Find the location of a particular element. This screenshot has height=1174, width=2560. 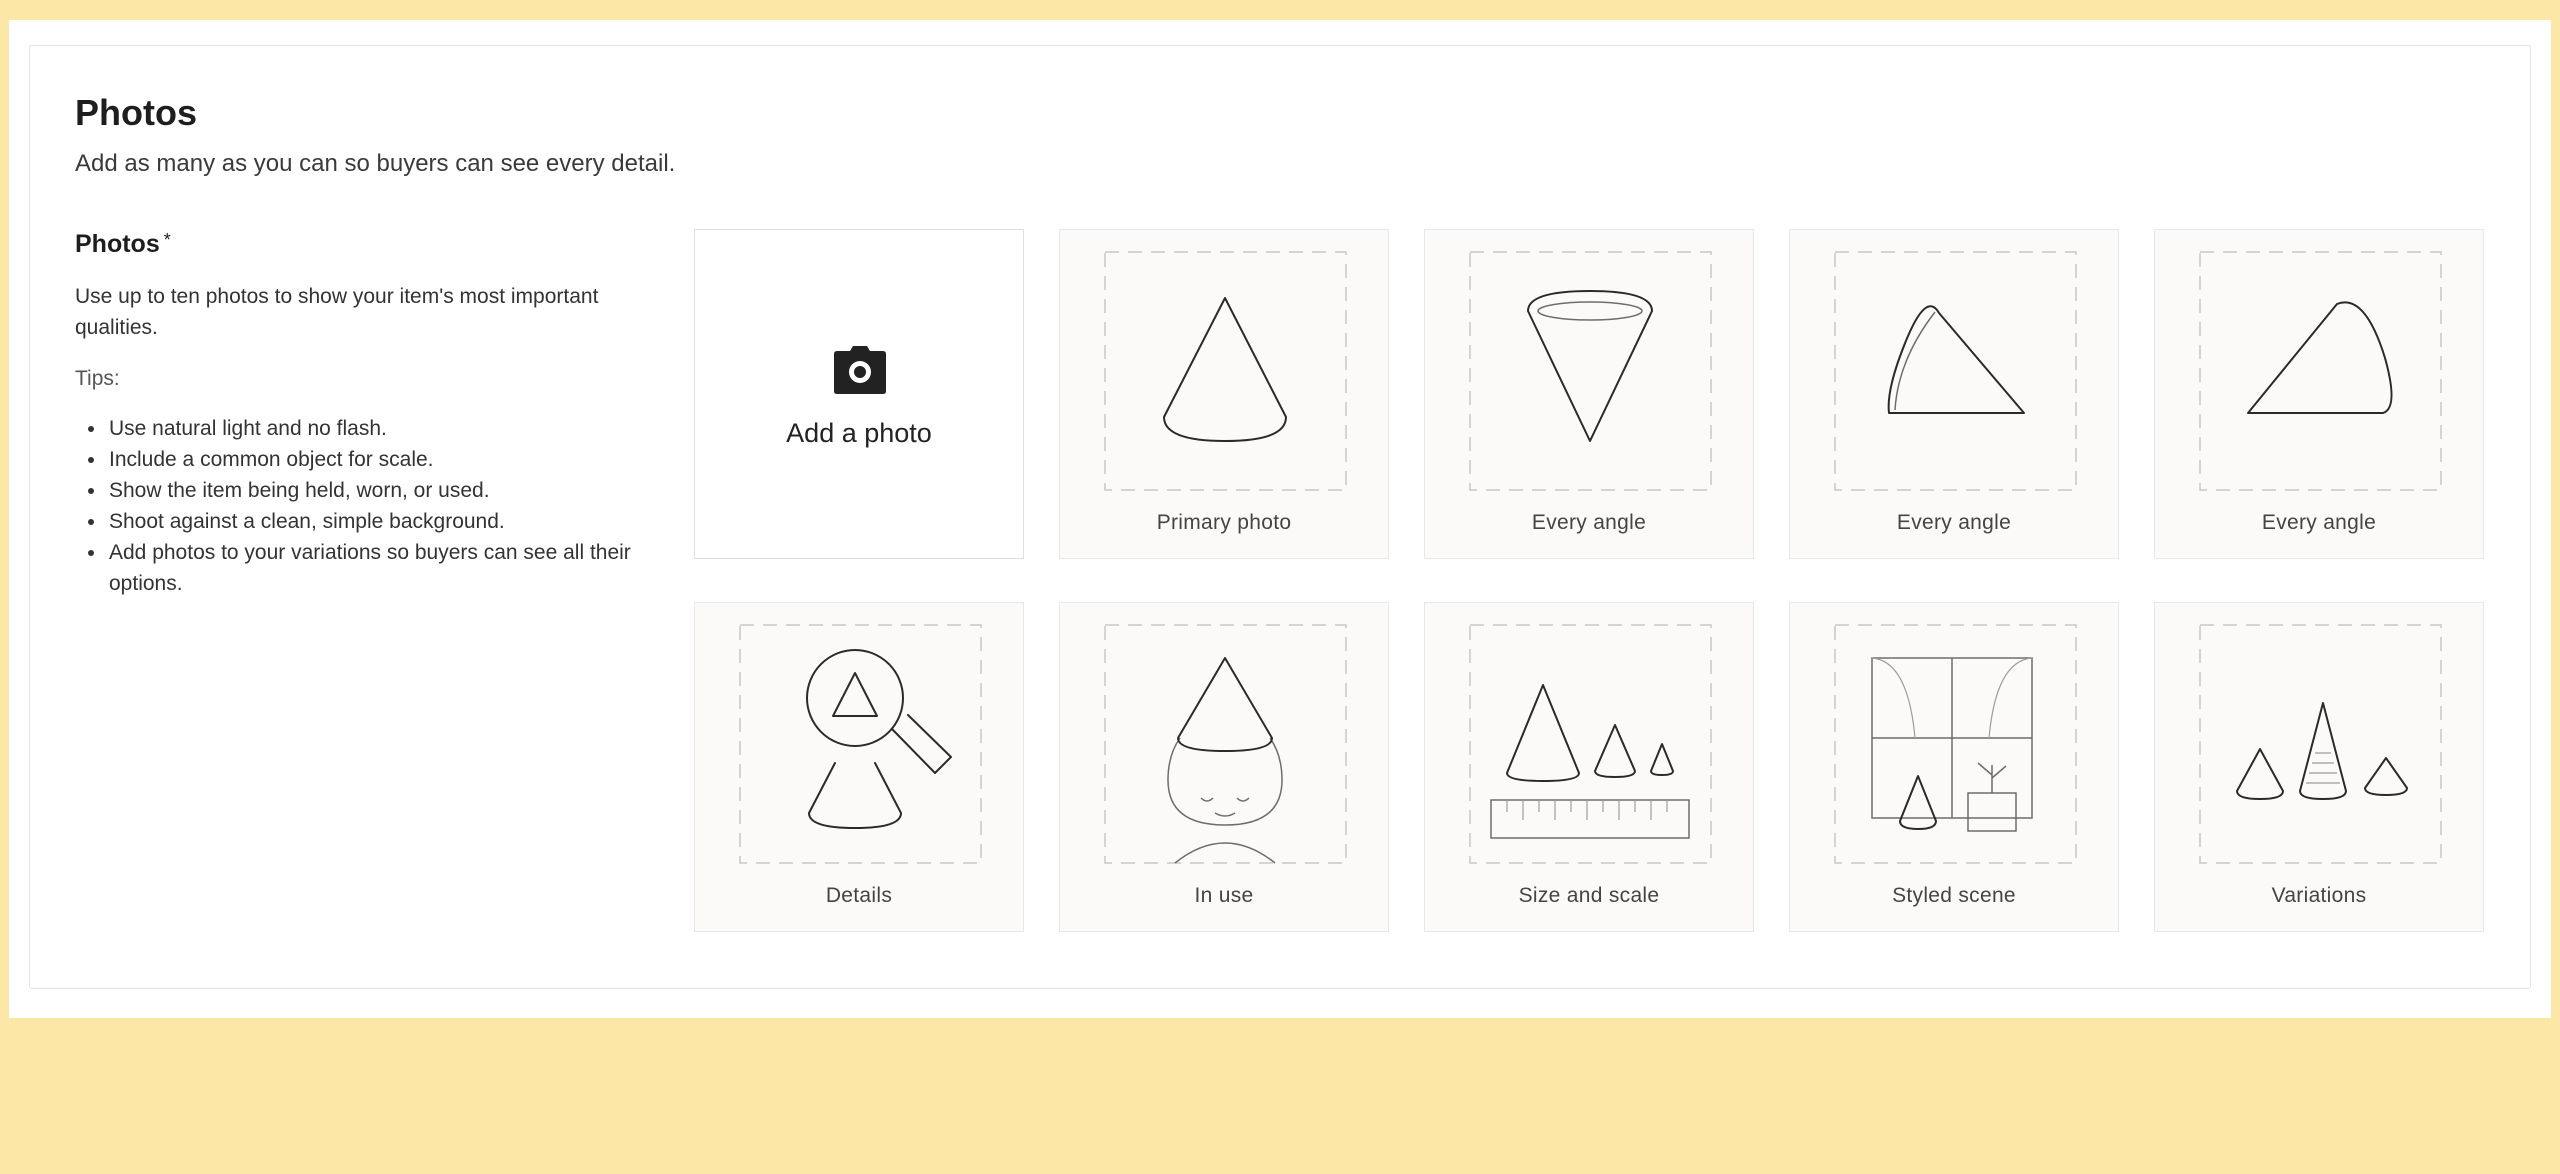

tip-item: Include a common object for scale. is located at coordinates (371, 459).